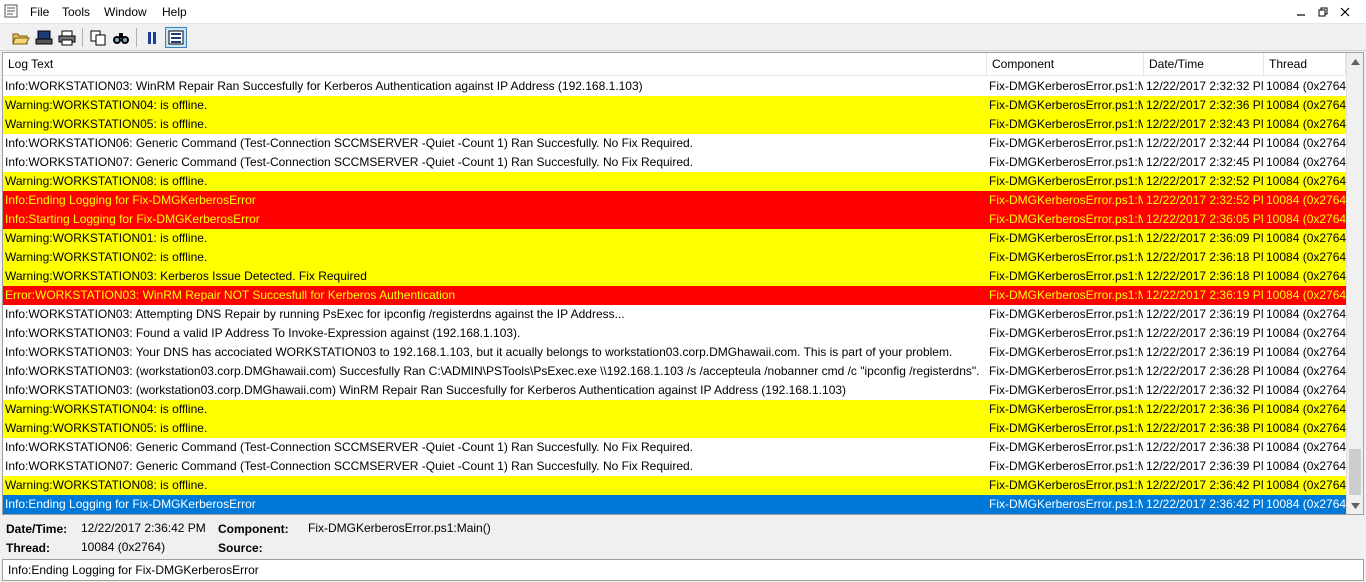  What do you see at coordinates (44, 37) in the screenshot?
I see `print-setup-icon` at bounding box center [44, 37].